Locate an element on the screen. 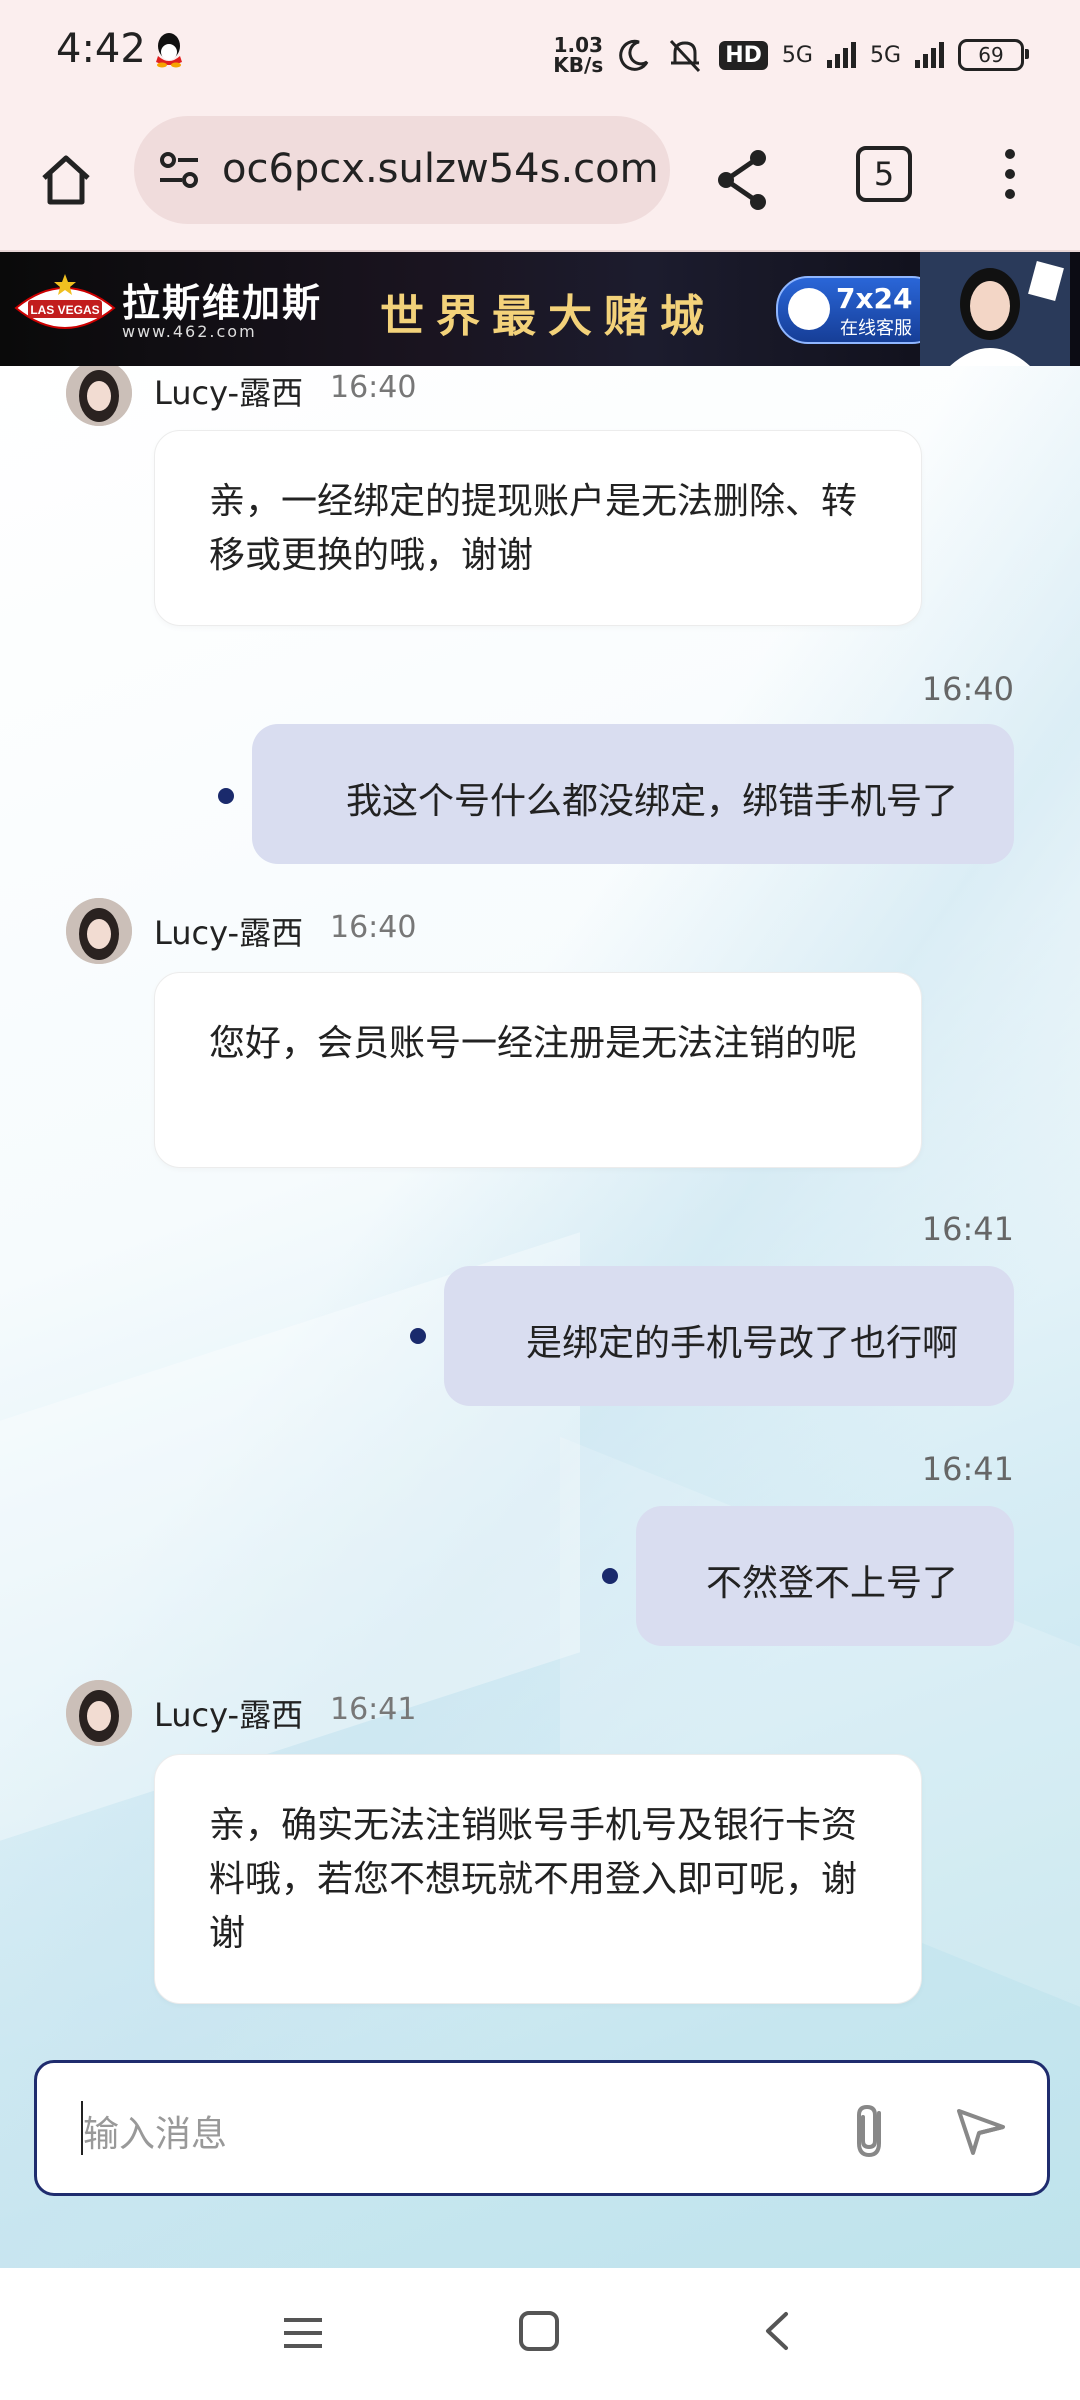 The height and width of the screenshot is (2400, 1080). recent-apps-icon is located at coordinates (303, 2333).